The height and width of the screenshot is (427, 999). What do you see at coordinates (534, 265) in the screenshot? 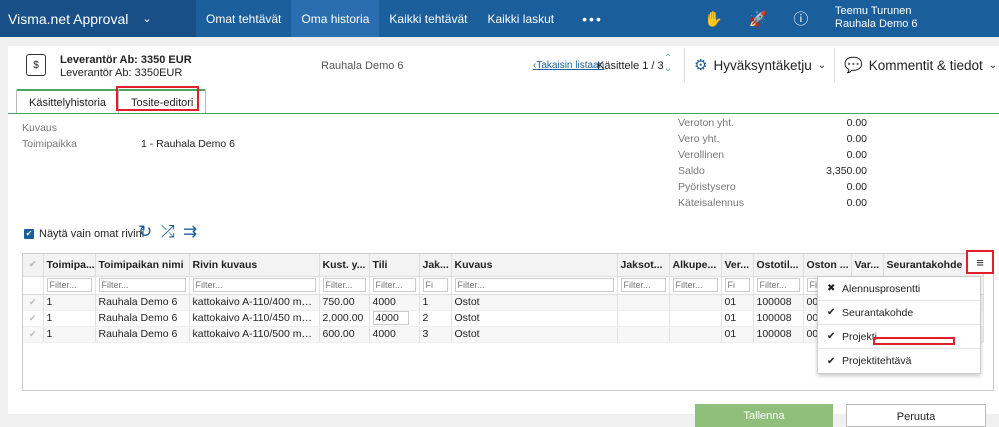
I see `column-header: Kuvaus` at bounding box center [534, 265].